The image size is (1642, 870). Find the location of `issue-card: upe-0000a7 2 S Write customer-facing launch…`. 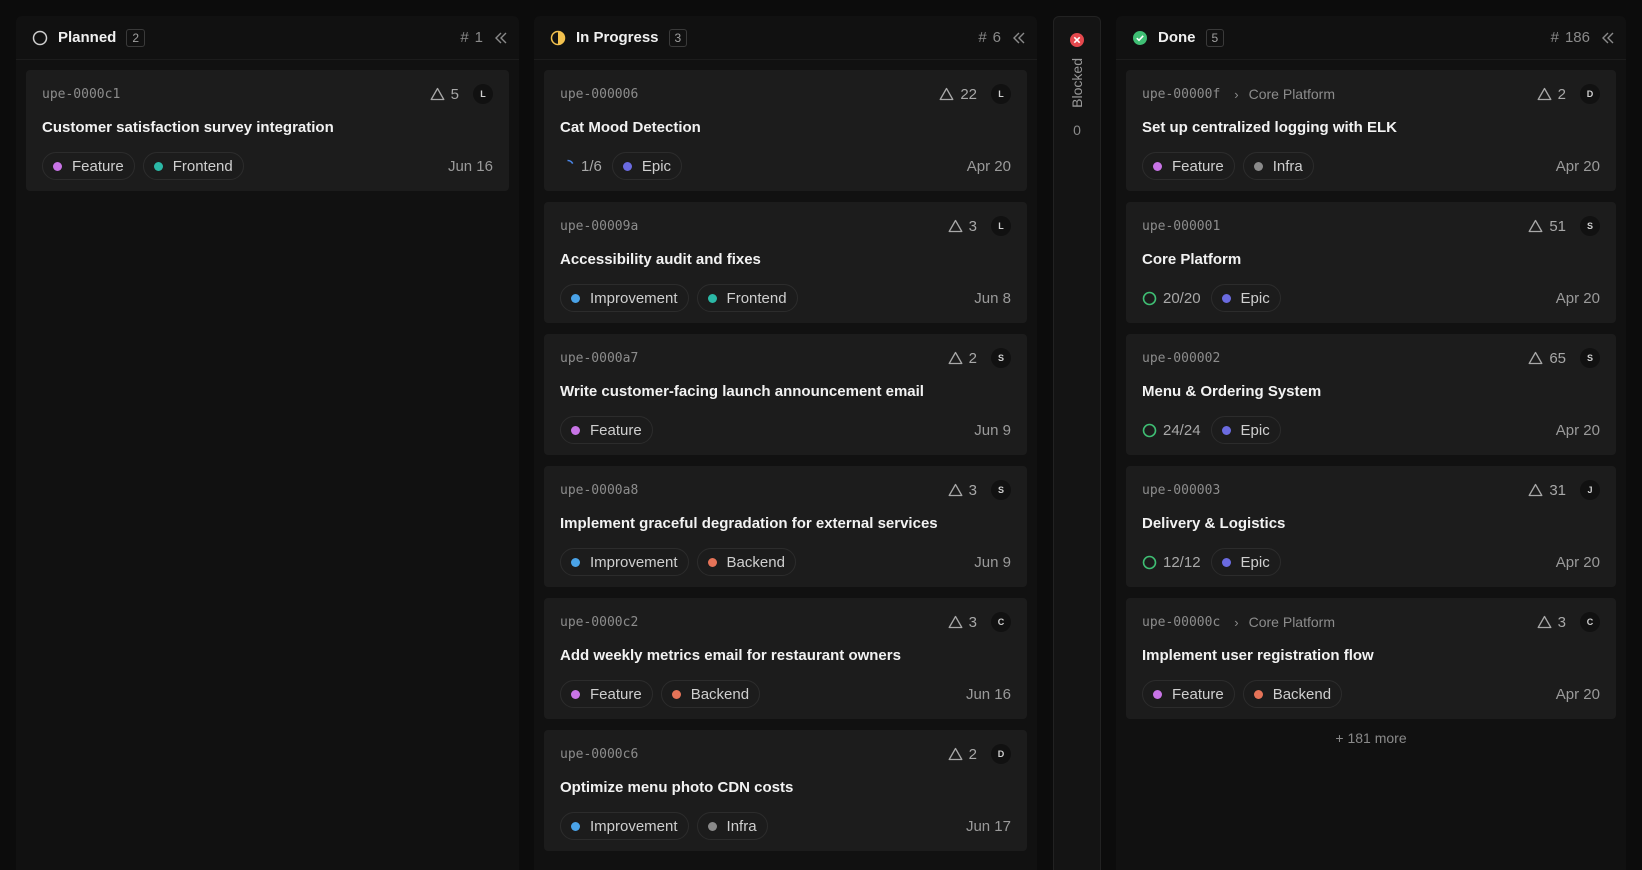

issue-card: upe-0000a7 2 S Write customer-facing launch… is located at coordinates (785, 394).